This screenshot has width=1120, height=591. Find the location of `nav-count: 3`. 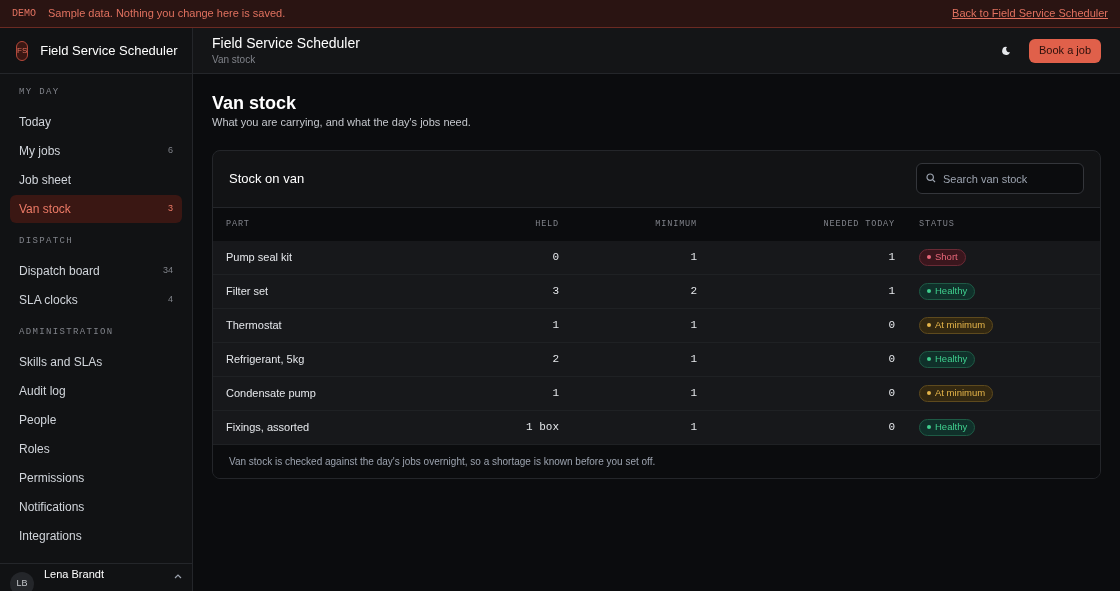

nav-count: 3 is located at coordinates (170, 209).